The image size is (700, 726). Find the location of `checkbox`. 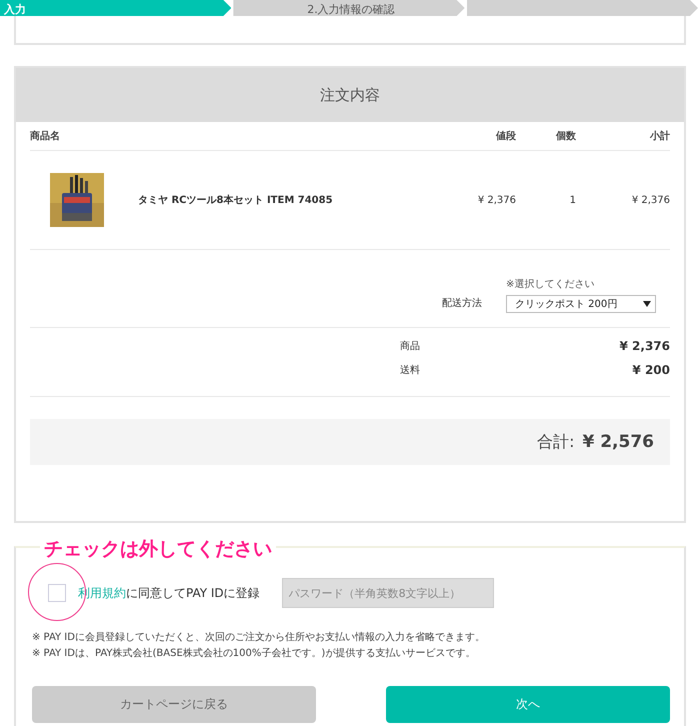

checkbox is located at coordinates (57, 593).